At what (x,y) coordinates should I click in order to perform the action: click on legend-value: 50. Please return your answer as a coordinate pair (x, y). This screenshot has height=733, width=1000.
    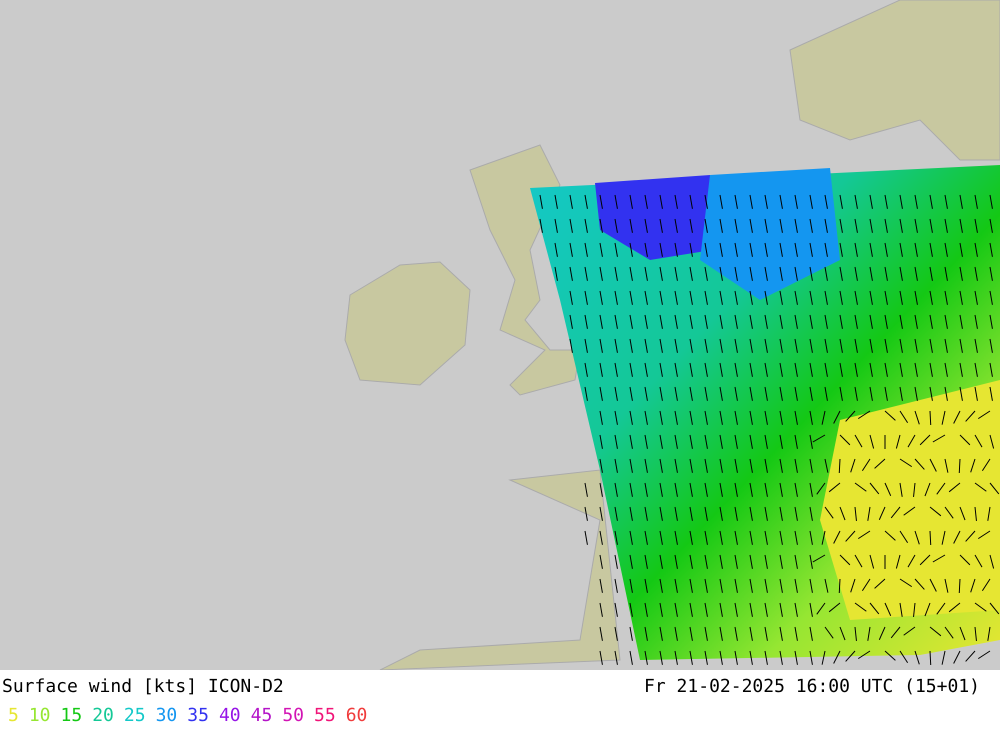
    Looking at the image, I should click on (293, 715).